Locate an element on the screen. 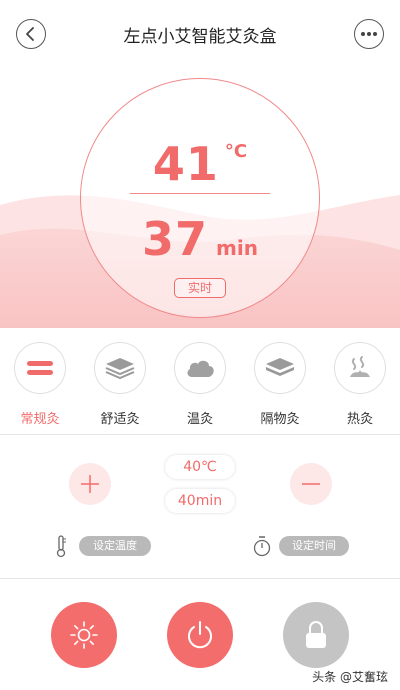 The width and height of the screenshot is (400, 690). mode-item-wenjiu: 温灸 is located at coordinates (200, 384).